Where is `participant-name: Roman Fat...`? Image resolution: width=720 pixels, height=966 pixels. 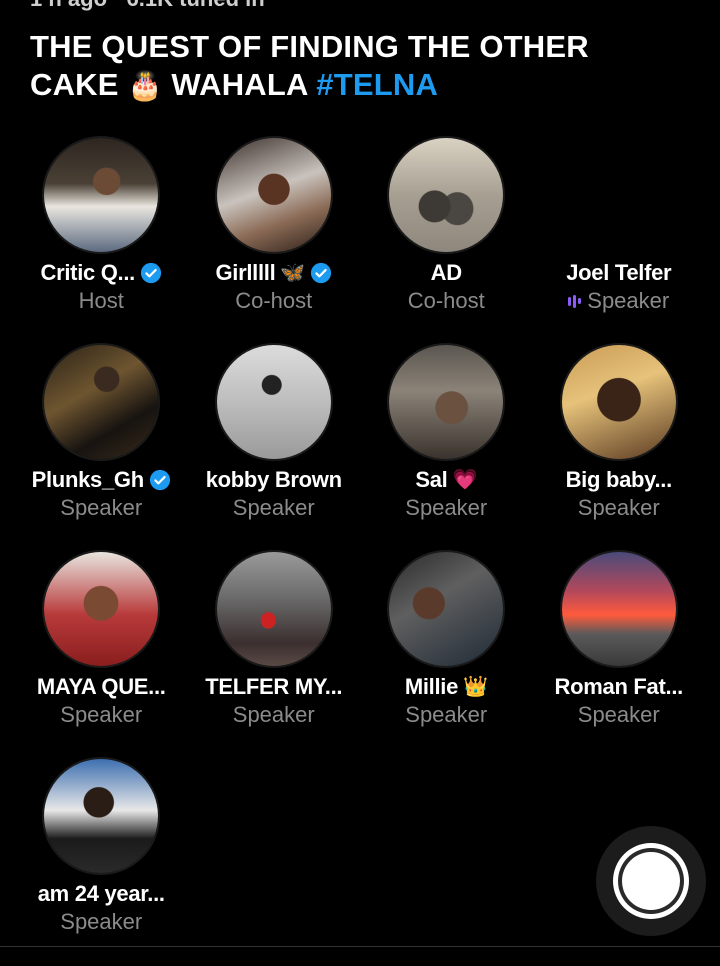 participant-name: Roman Fat... is located at coordinates (619, 686).